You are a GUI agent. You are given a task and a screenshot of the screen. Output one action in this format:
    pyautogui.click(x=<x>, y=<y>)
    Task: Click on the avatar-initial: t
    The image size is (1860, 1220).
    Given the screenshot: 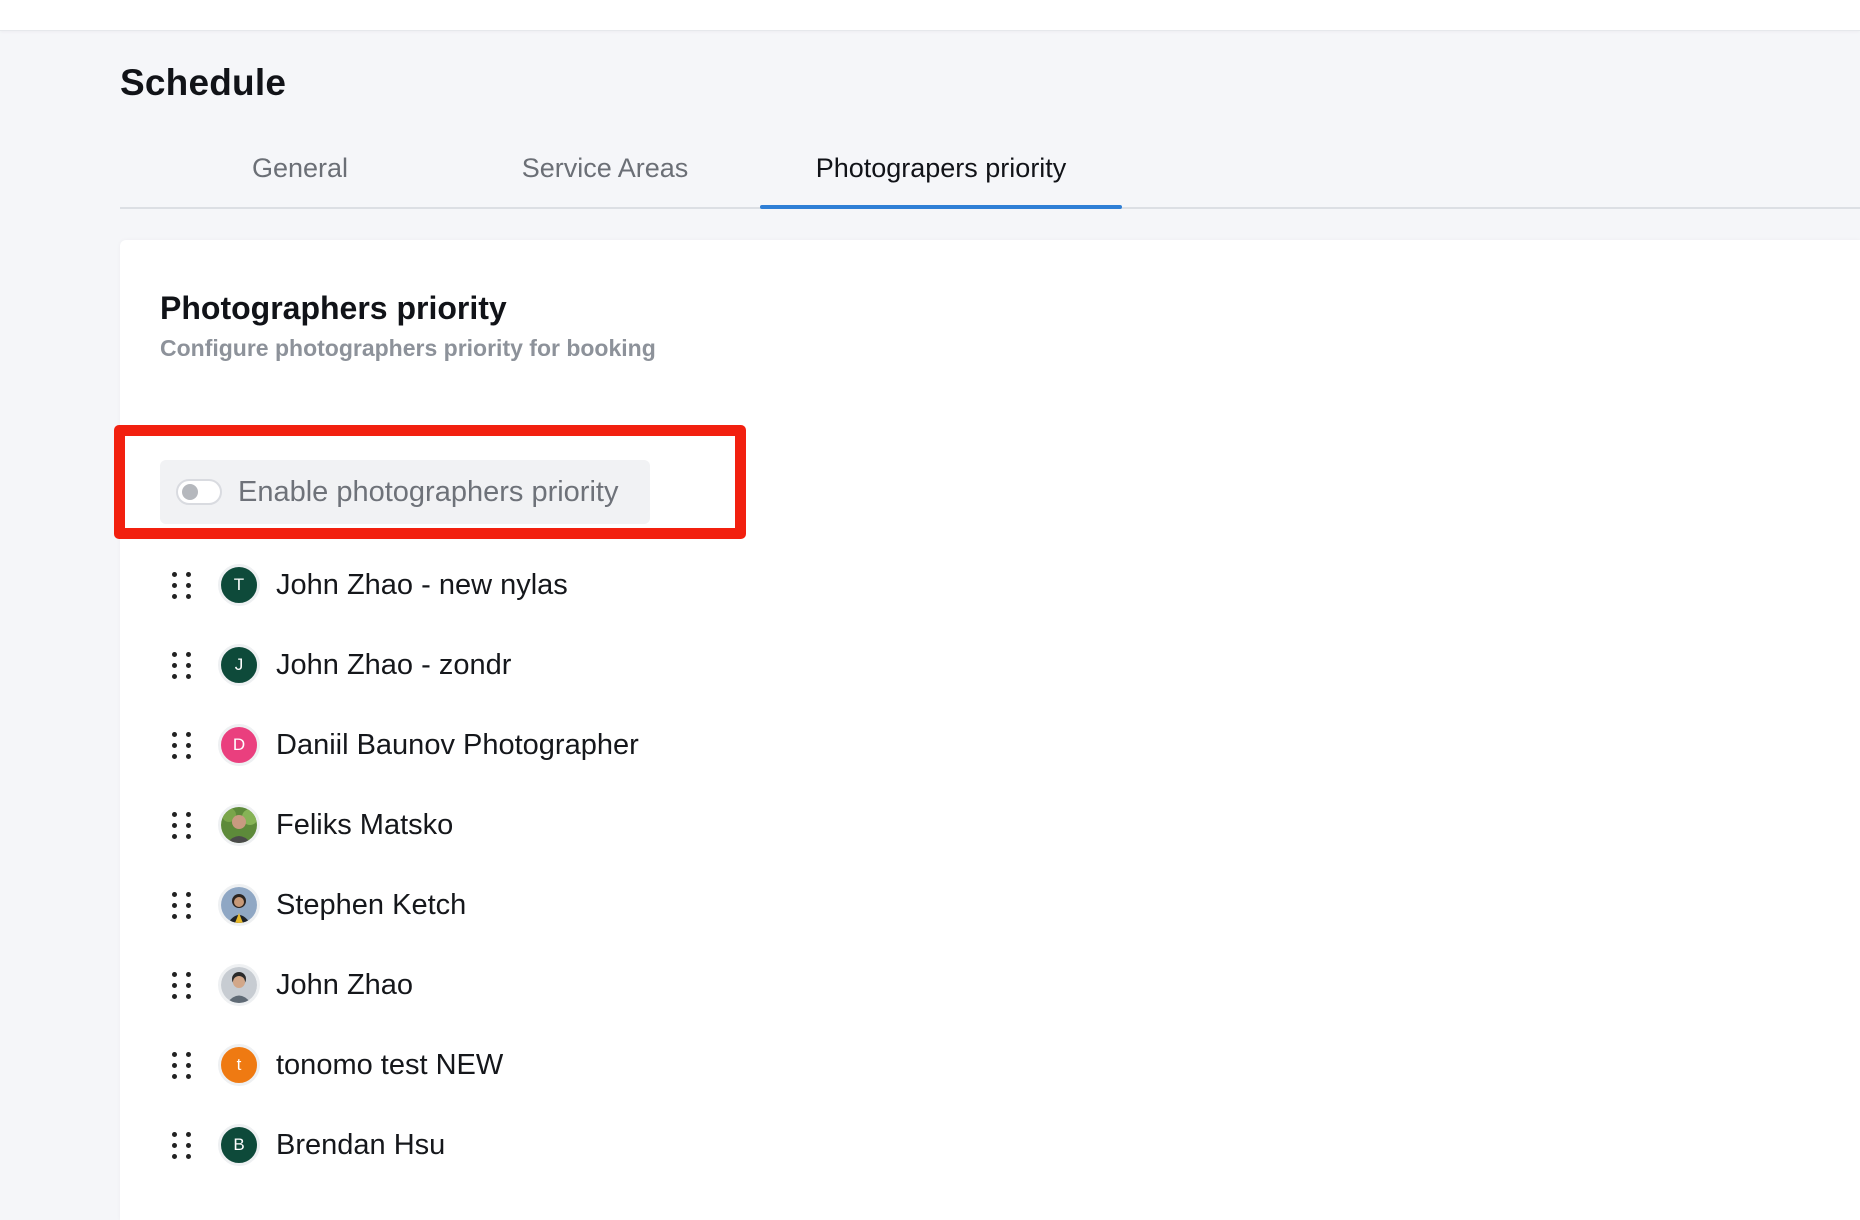 What is the action you would take?
    pyautogui.click(x=239, y=1064)
    